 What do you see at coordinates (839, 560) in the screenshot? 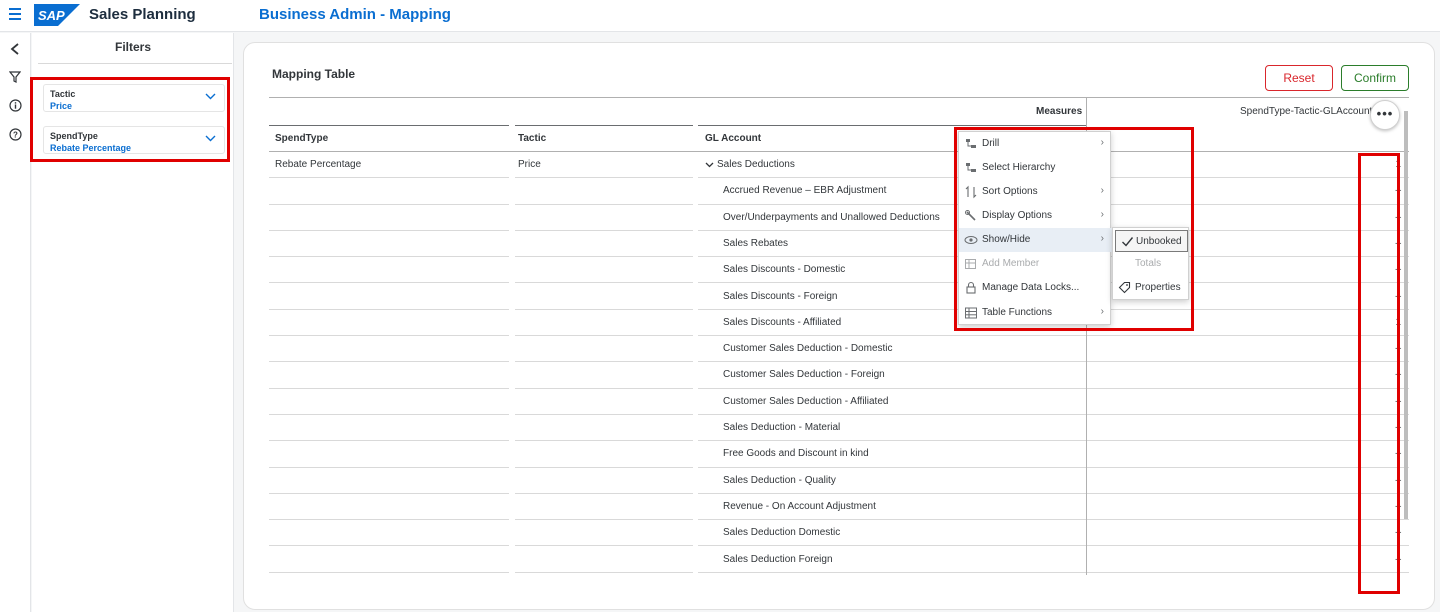
I see `table-row: Sales Deduction Foreign –` at bounding box center [839, 560].